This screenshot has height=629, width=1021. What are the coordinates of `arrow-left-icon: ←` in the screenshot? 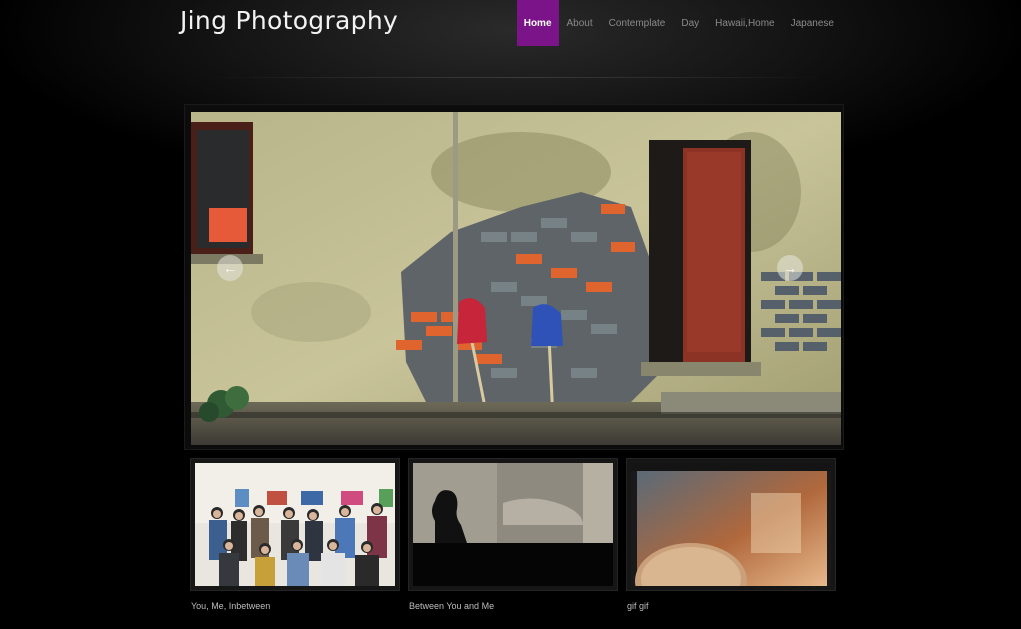 It's located at (230, 268).